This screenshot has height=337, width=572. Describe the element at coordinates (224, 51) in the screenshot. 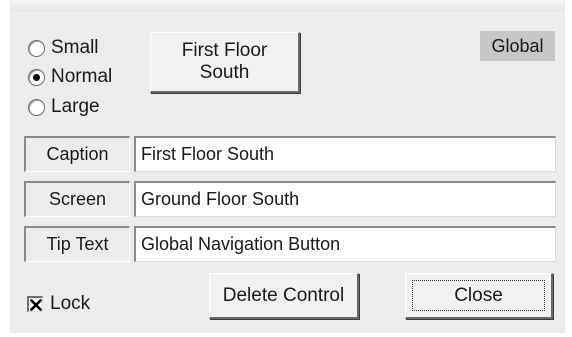

I see `preview-button-line1: First Floor` at that location.